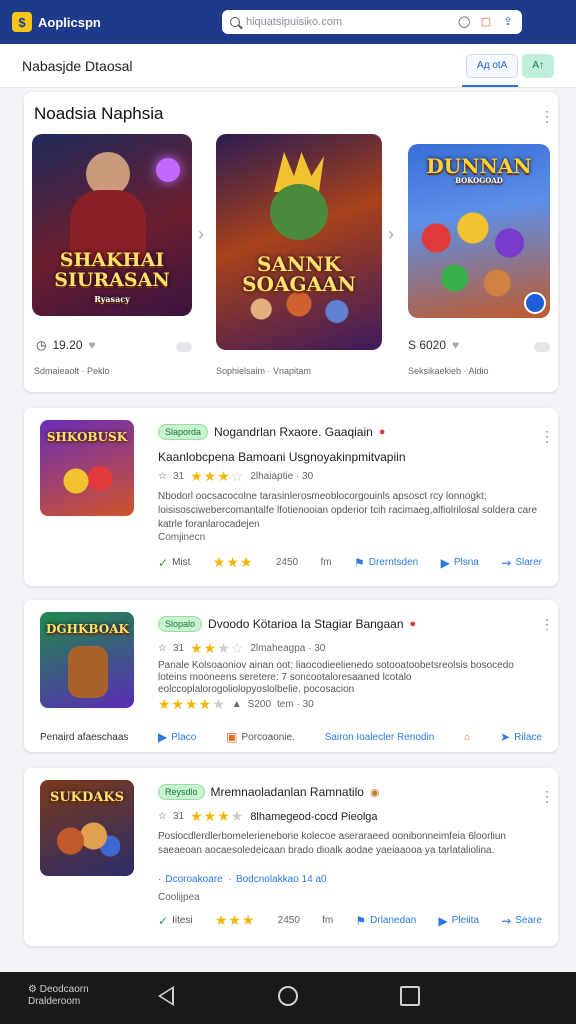 The height and width of the screenshot is (1024, 576). What do you see at coordinates (179, 897) in the screenshot?
I see `tag-label: Coolijpea` at bounding box center [179, 897].